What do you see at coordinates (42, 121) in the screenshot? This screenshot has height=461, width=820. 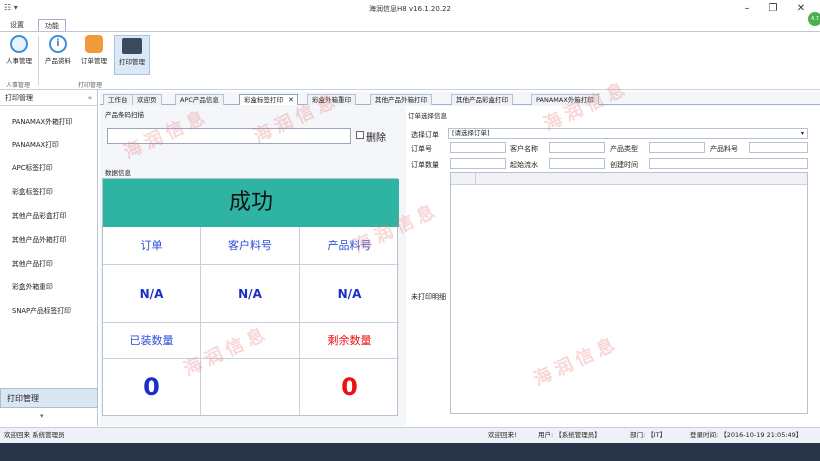 I see `sidebar-item-panamax-carton: PANAMAX外箱打印` at bounding box center [42, 121].